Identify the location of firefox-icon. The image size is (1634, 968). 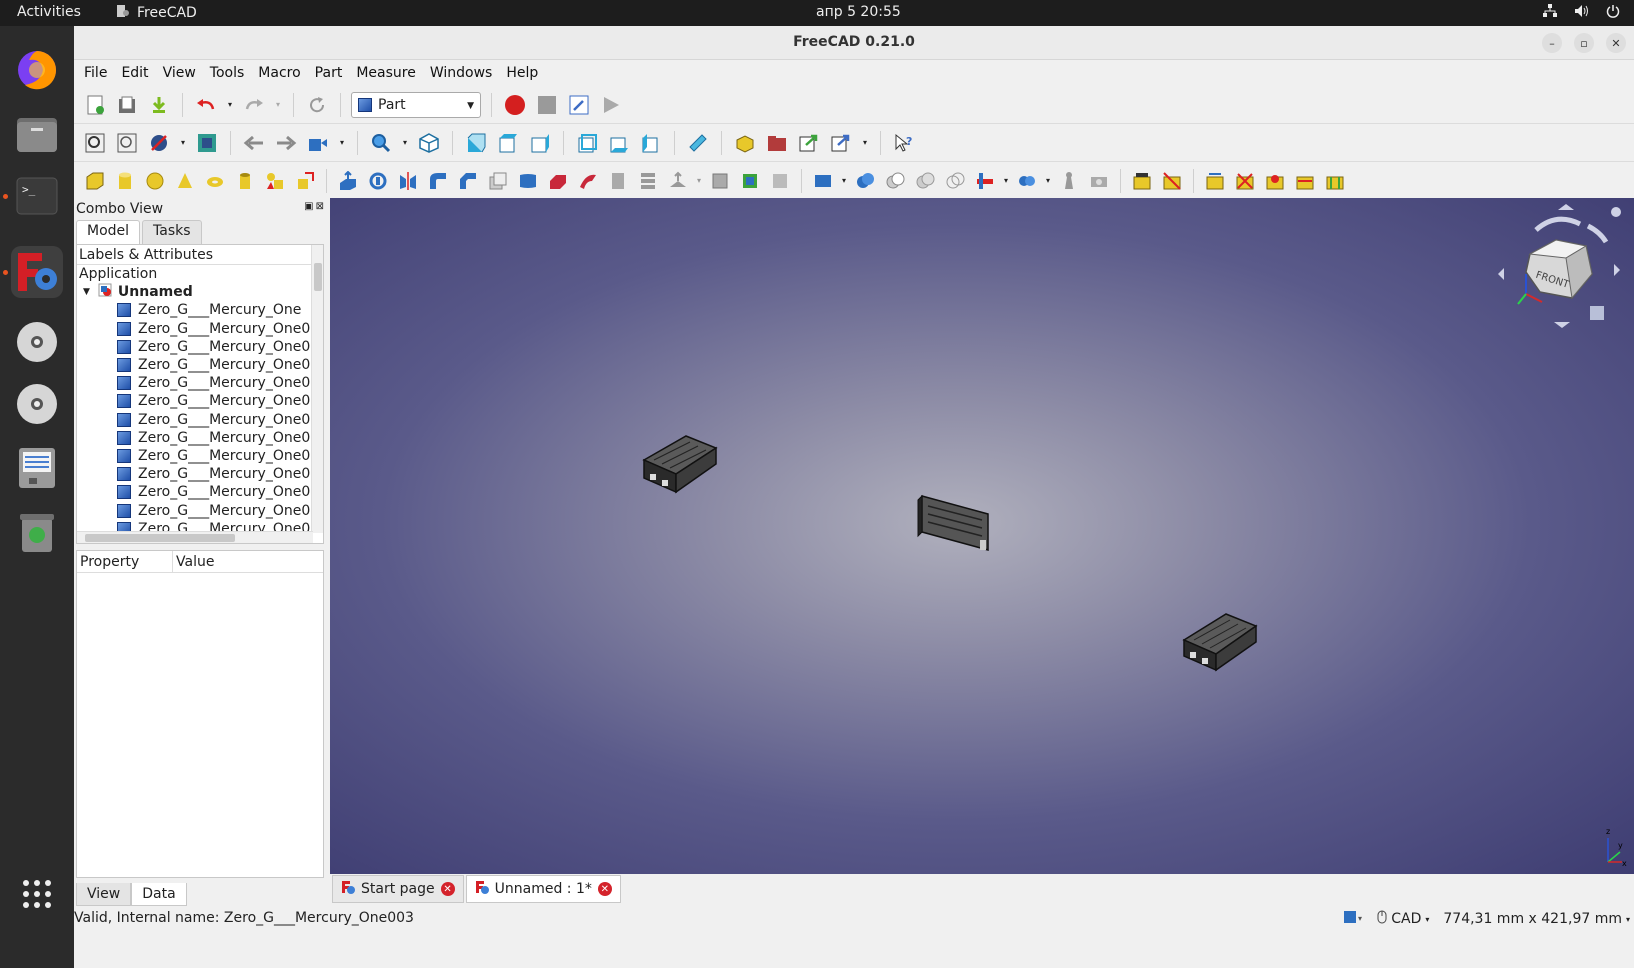
(37, 70).